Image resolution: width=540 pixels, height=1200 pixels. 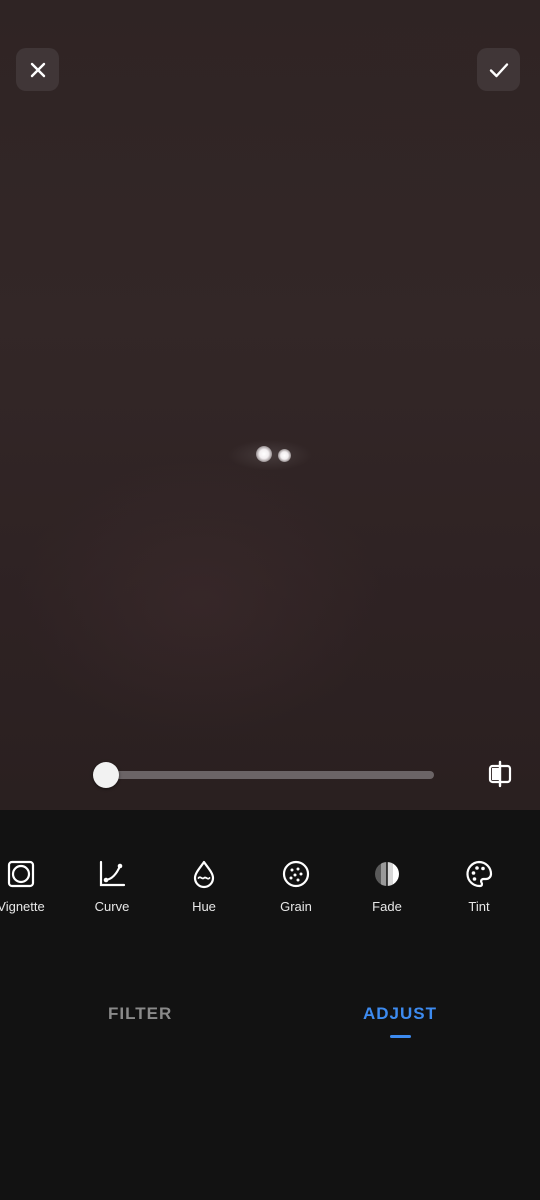 What do you see at coordinates (387, 906) in the screenshot?
I see `tool-label: Fade` at bounding box center [387, 906].